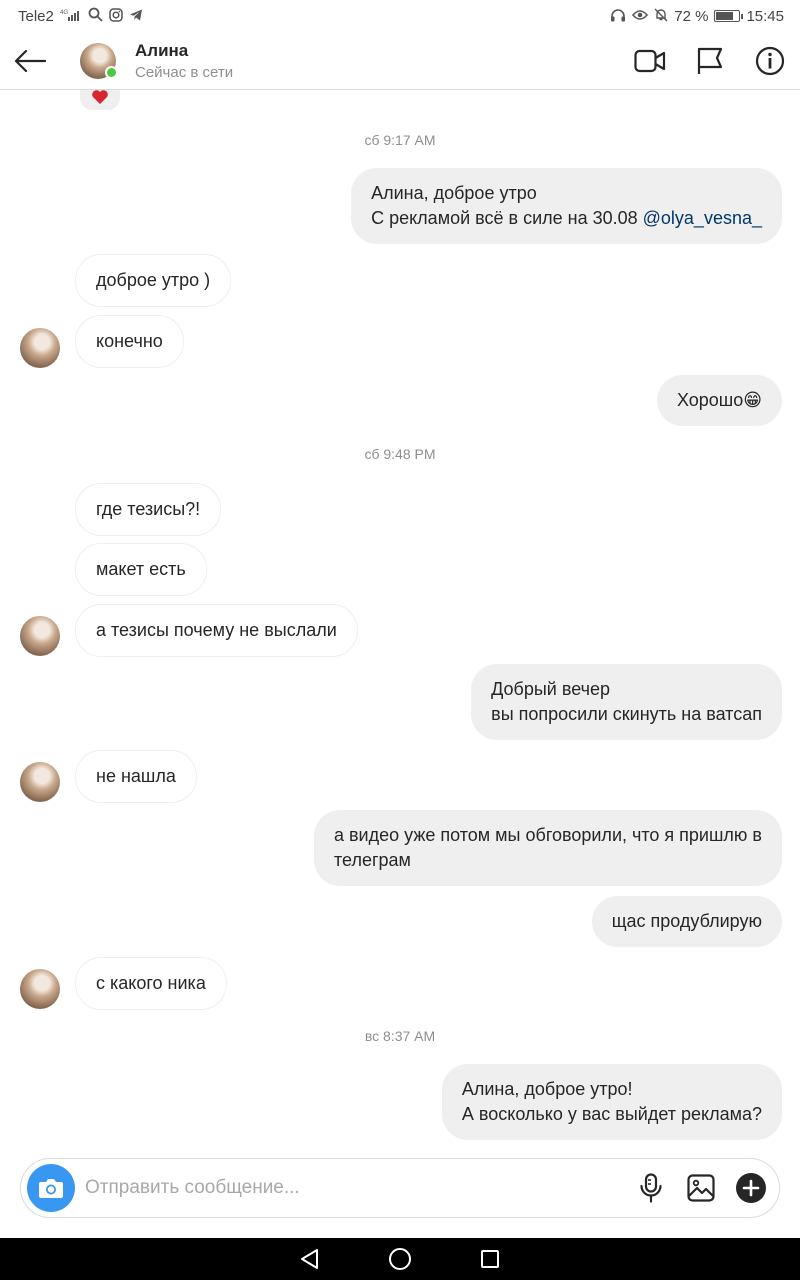 This screenshot has width=800, height=1280. Describe the element at coordinates (353, 1188) in the screenshot. I see `message-input` at that location.